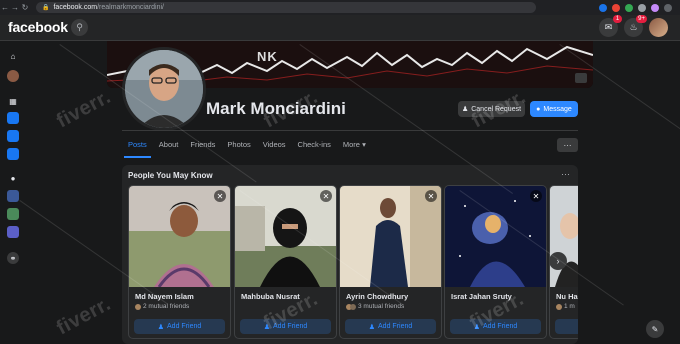  Describe the element at coordinates (38, 27) in the screenshot. I see `facebook-logo: facebook` at that location.